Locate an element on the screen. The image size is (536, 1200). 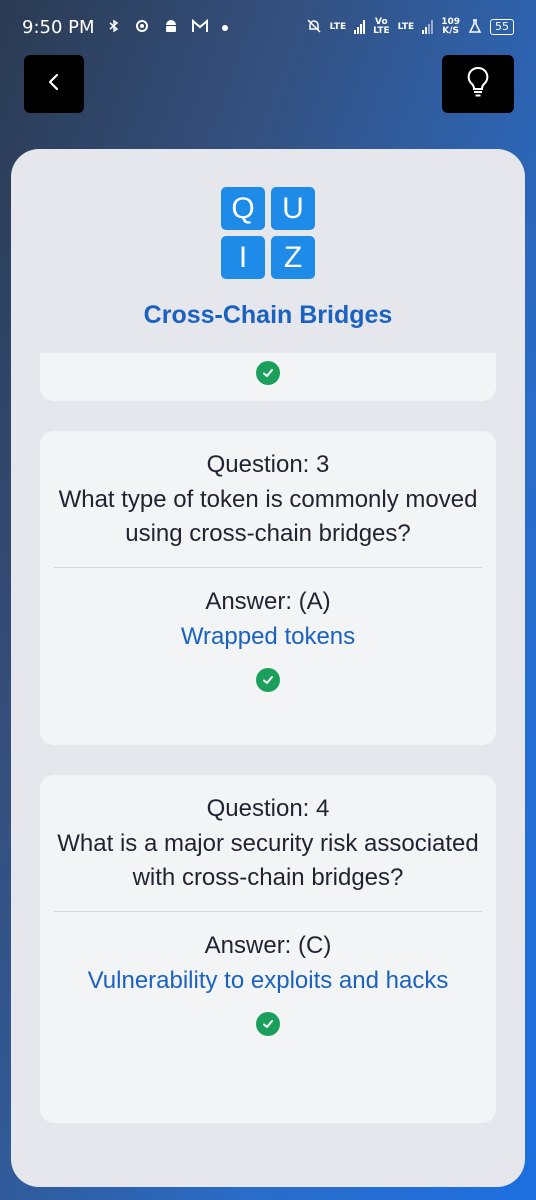
volte-label: Vo LTE is located at coordinates (381, 27).